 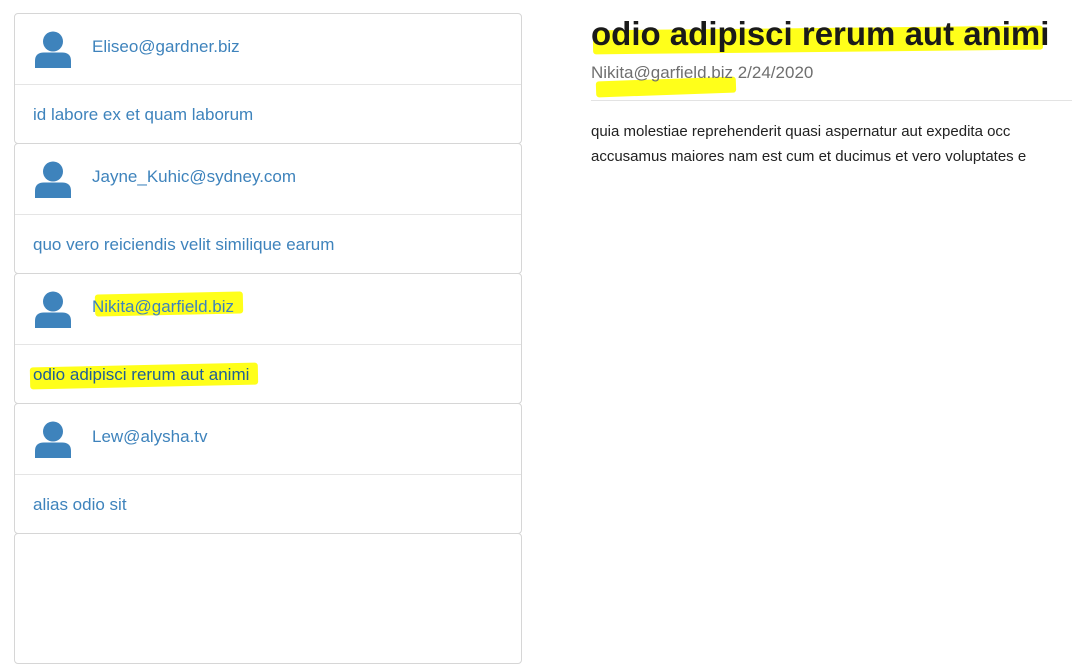 What do you see at coordinates (662, 72) in the screenshot?
I see `message-detail-author: Nikita@garfield.biz` at bounding box center [662, 72].